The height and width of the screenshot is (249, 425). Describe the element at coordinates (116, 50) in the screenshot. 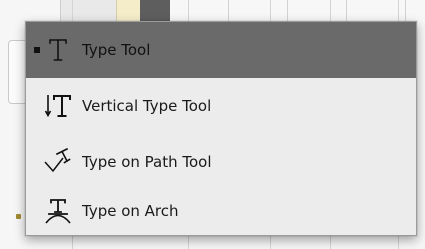

I see `menu-item-label: Type Tool` at that location.